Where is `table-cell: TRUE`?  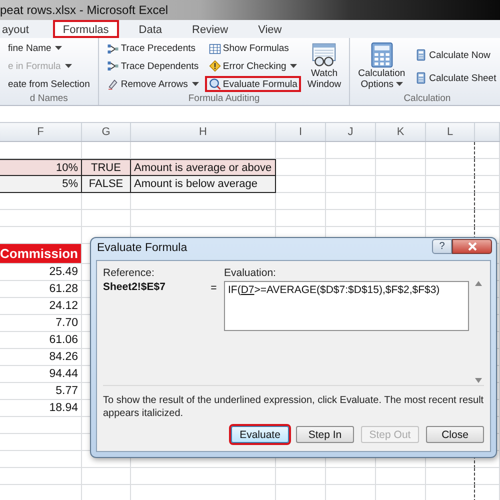 table-cell: TRUE is located at coordinates (106, 167).